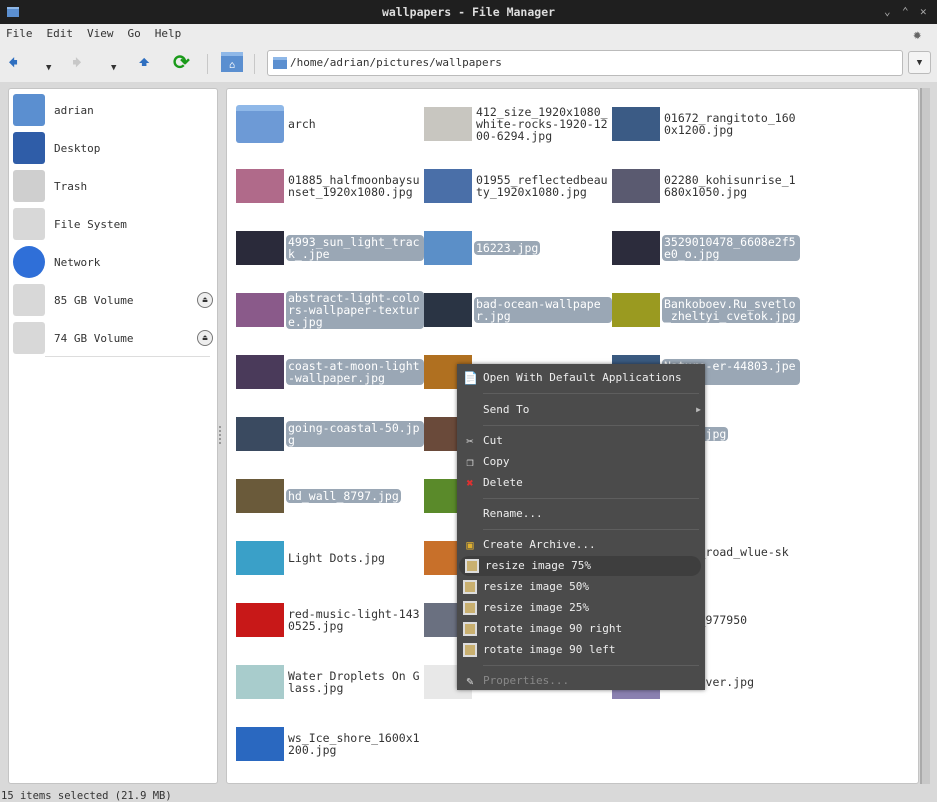 The width and height of the screenshot is (937, 802). I want to click on sidebar-item-85-gb-volume: 85 GB Volume ⏏, so click(113, 300).